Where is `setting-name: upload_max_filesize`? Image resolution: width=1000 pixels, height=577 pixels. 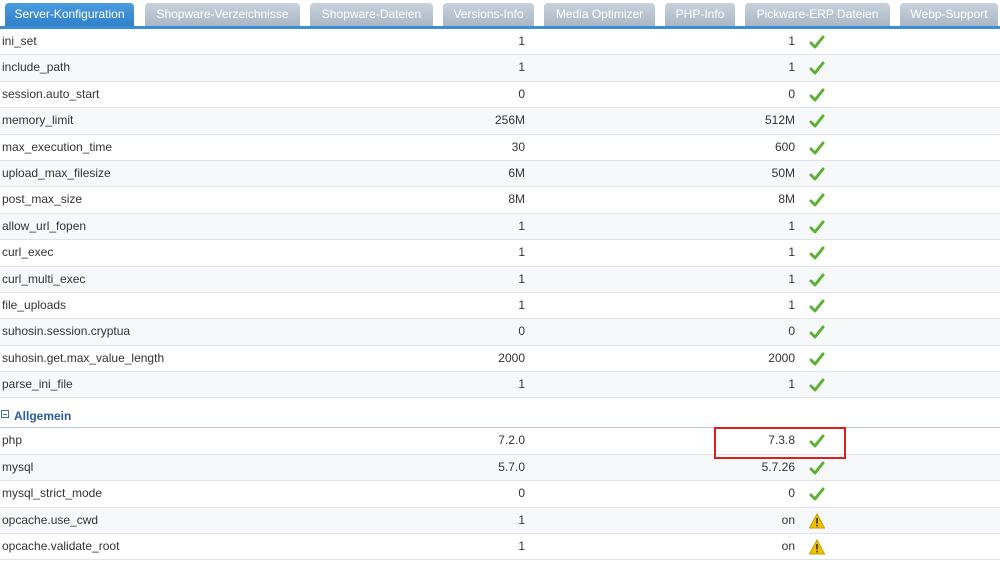 setting-name: upload_max_filesize is located at coordinates (56, 172).